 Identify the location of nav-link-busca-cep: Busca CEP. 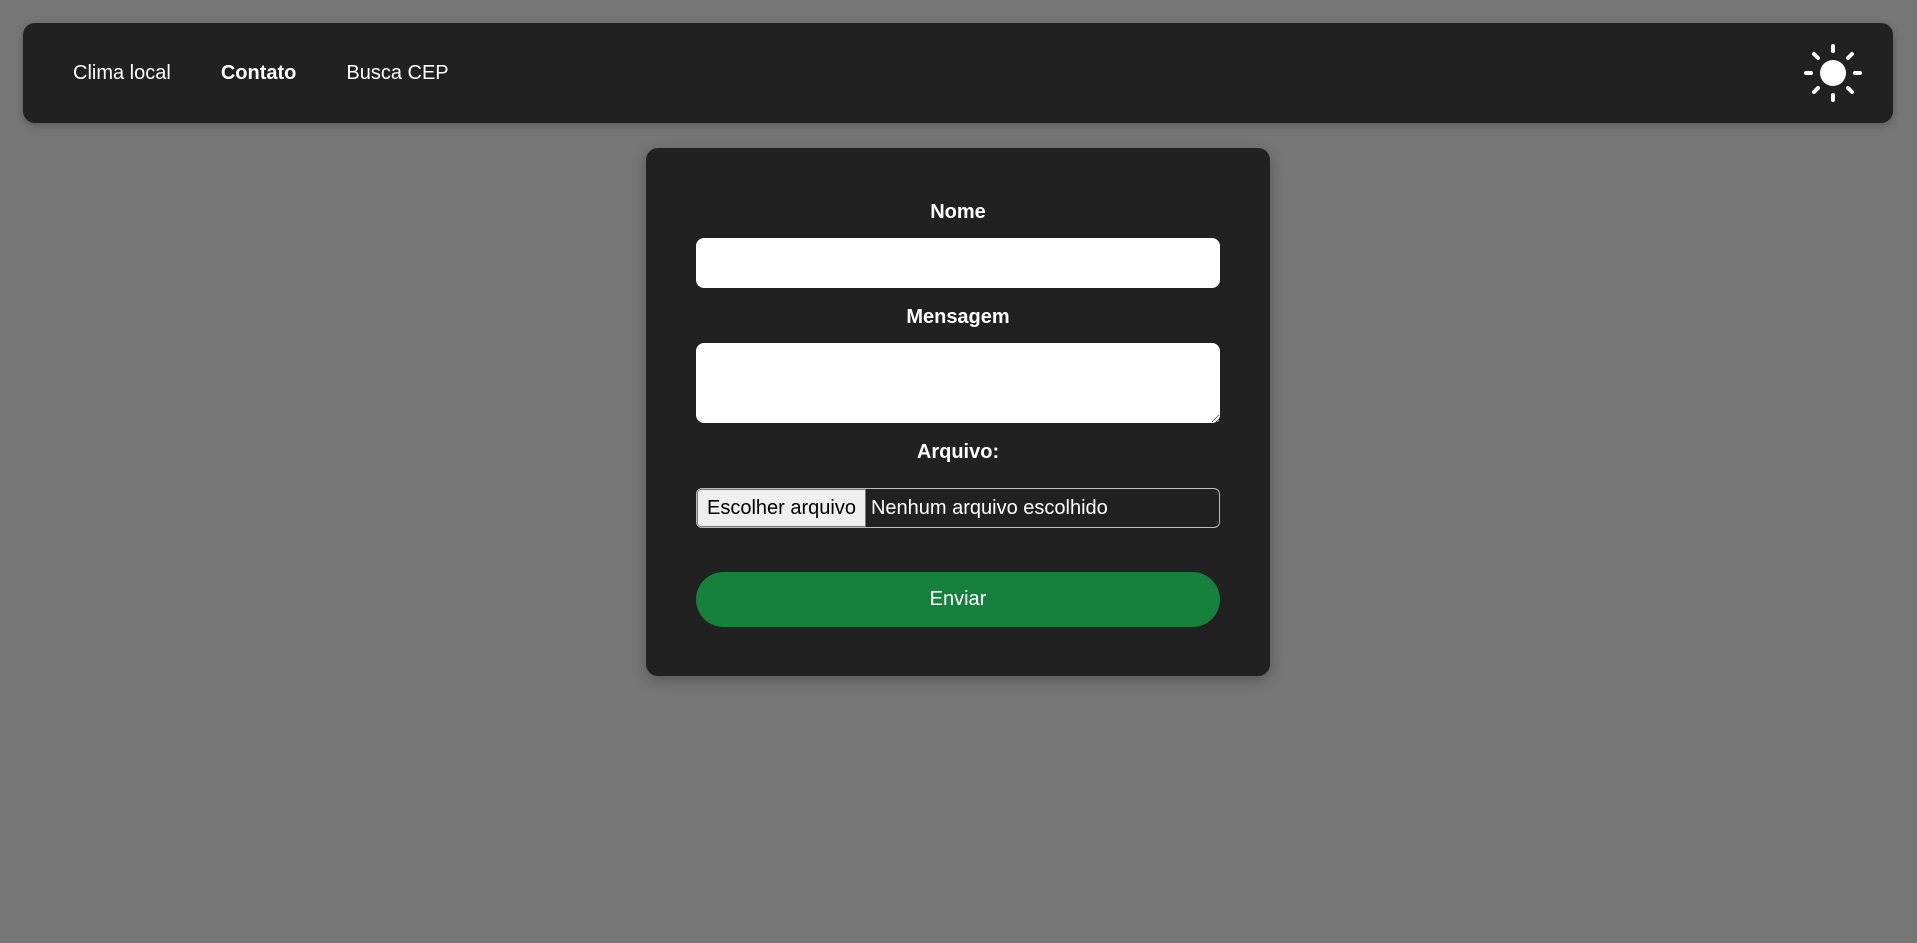
(397, 73).